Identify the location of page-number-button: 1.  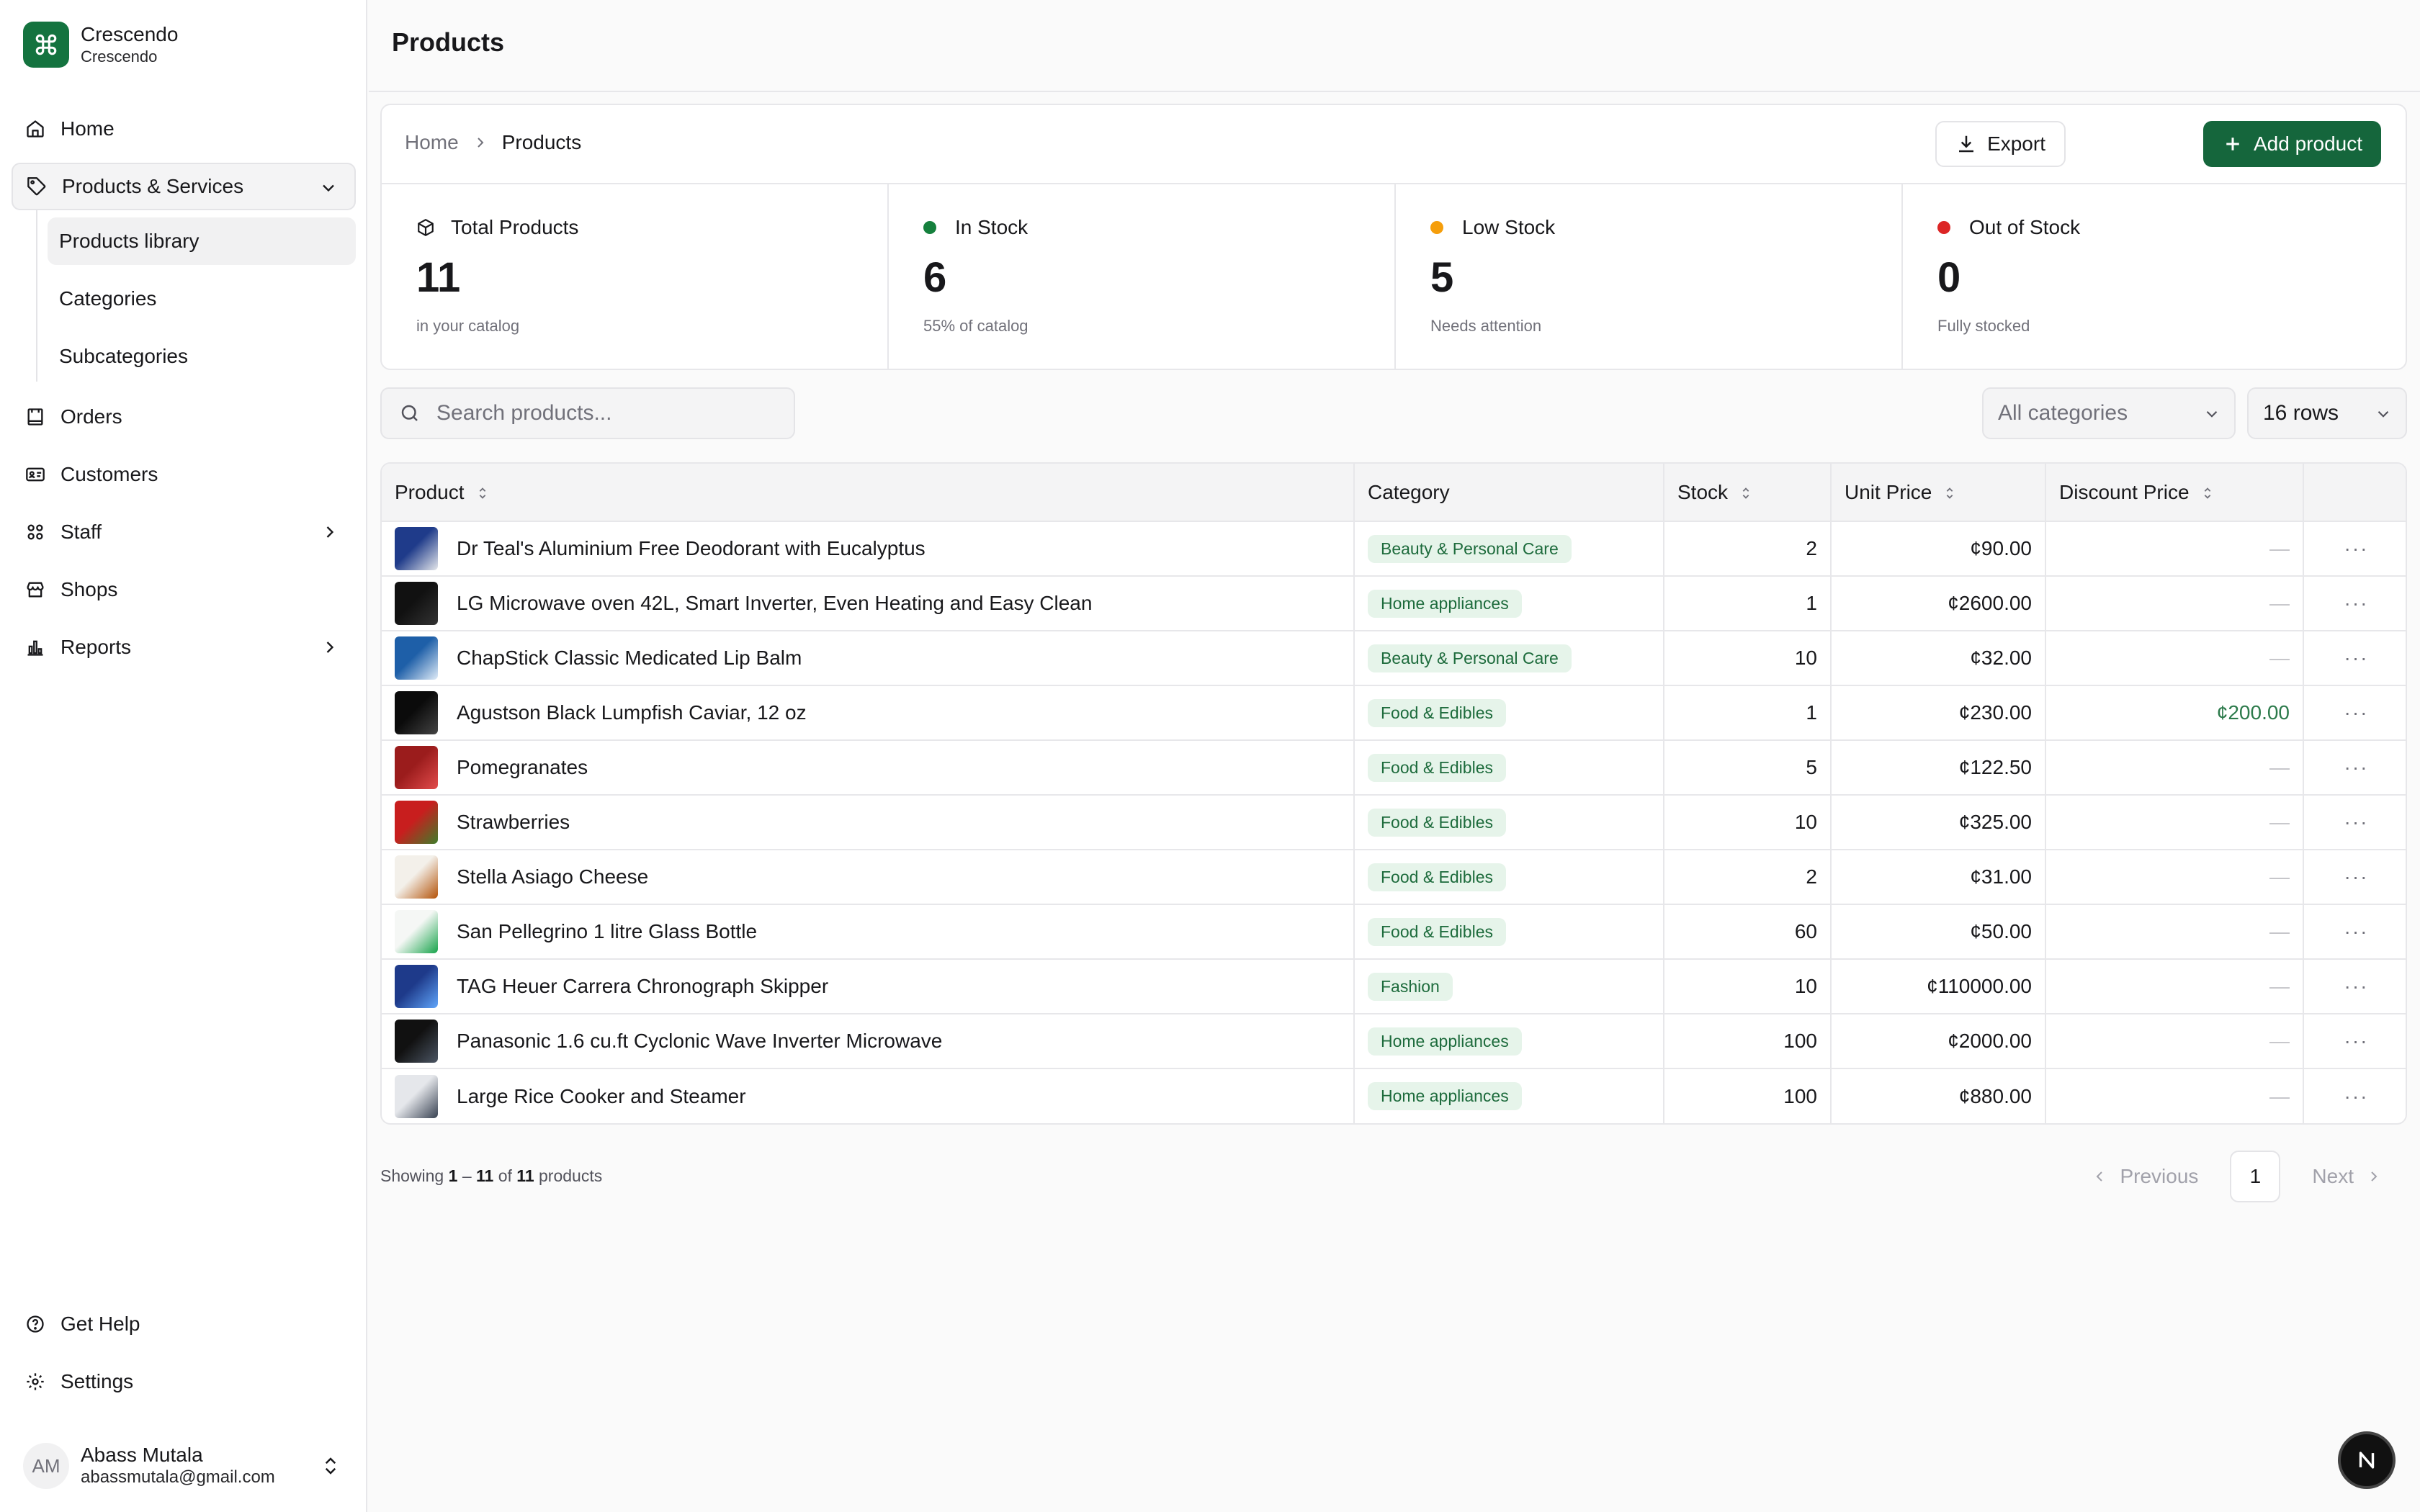
(2255, 1176).